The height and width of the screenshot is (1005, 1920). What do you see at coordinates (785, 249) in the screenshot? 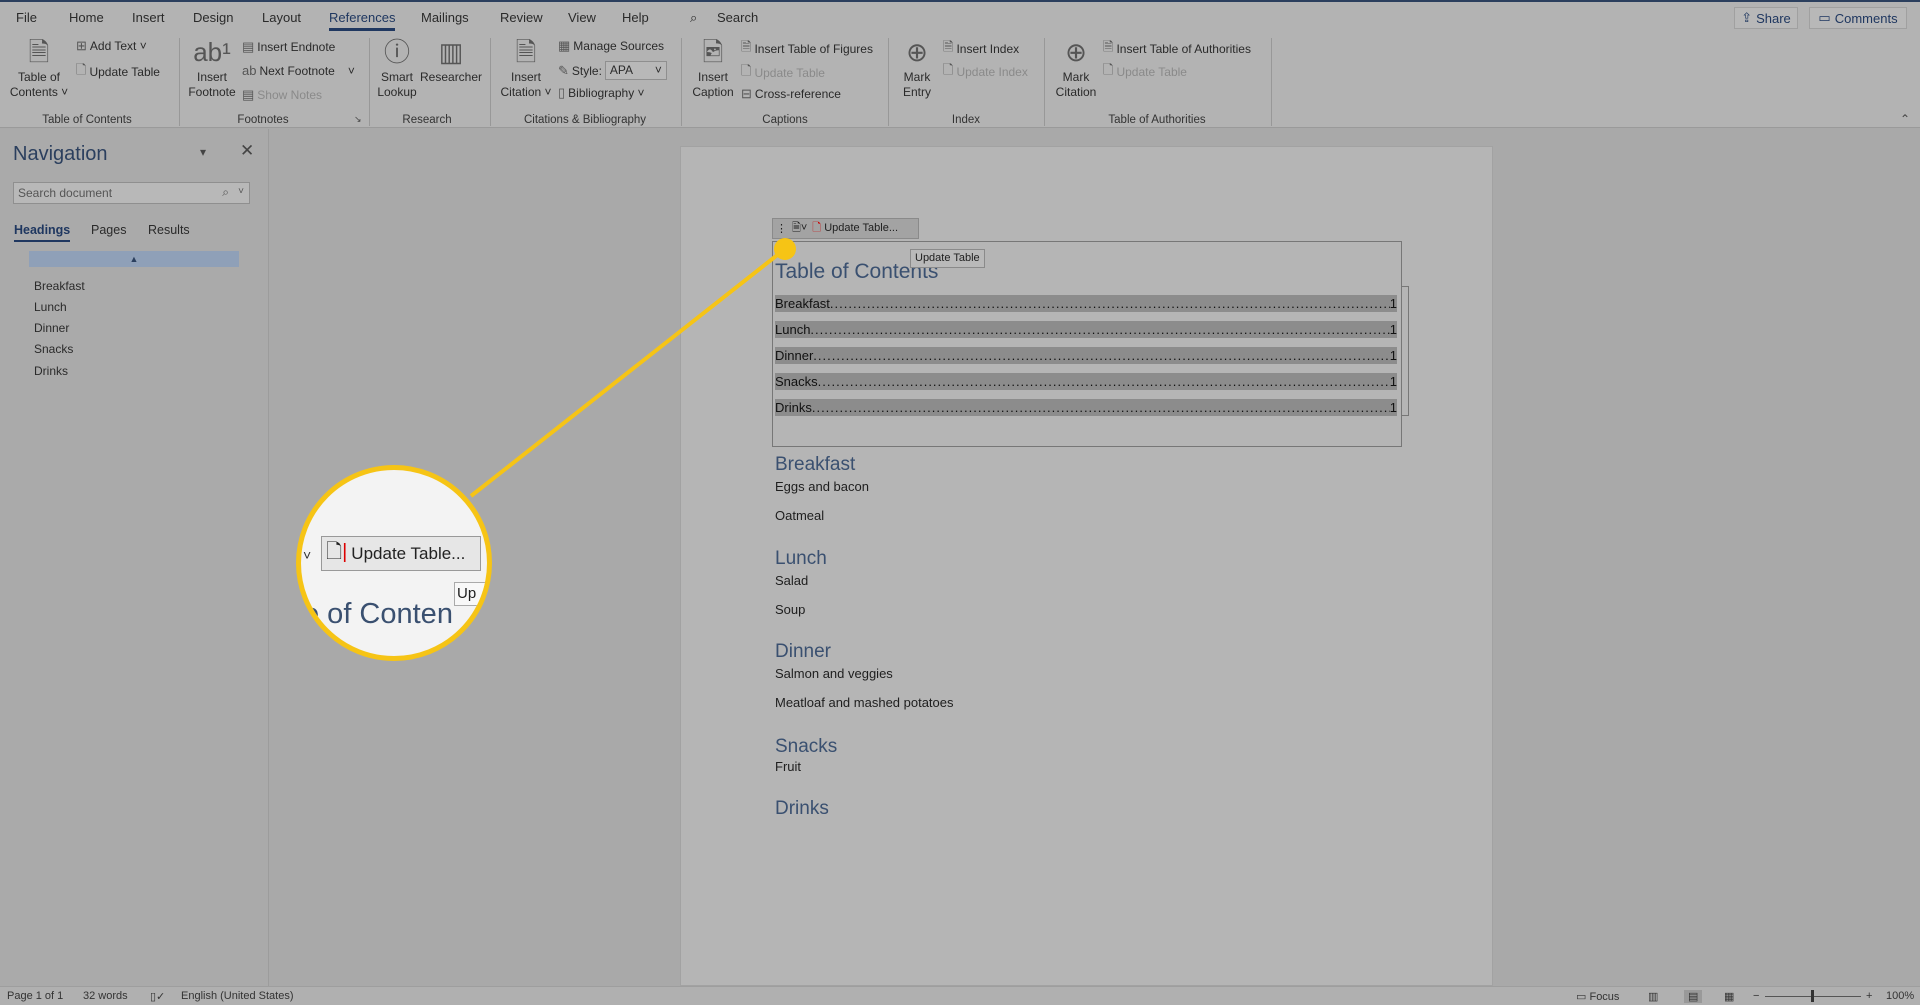
I see `callout-dot` at bounding box center [785, 249].